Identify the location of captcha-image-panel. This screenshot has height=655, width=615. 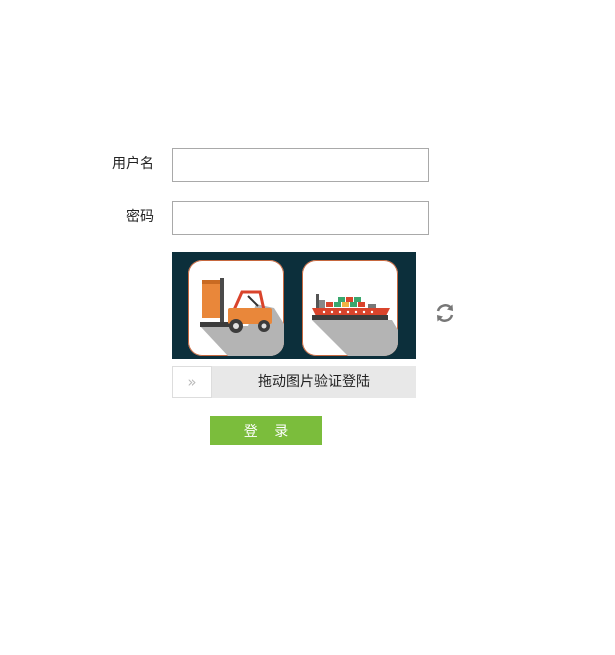
(294, 305).